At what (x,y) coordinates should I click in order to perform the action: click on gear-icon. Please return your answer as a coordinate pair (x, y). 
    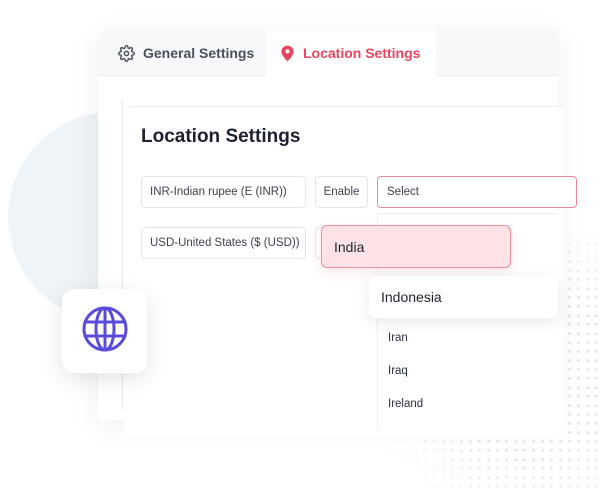
    Looking at the image, I should click on (126, 53).